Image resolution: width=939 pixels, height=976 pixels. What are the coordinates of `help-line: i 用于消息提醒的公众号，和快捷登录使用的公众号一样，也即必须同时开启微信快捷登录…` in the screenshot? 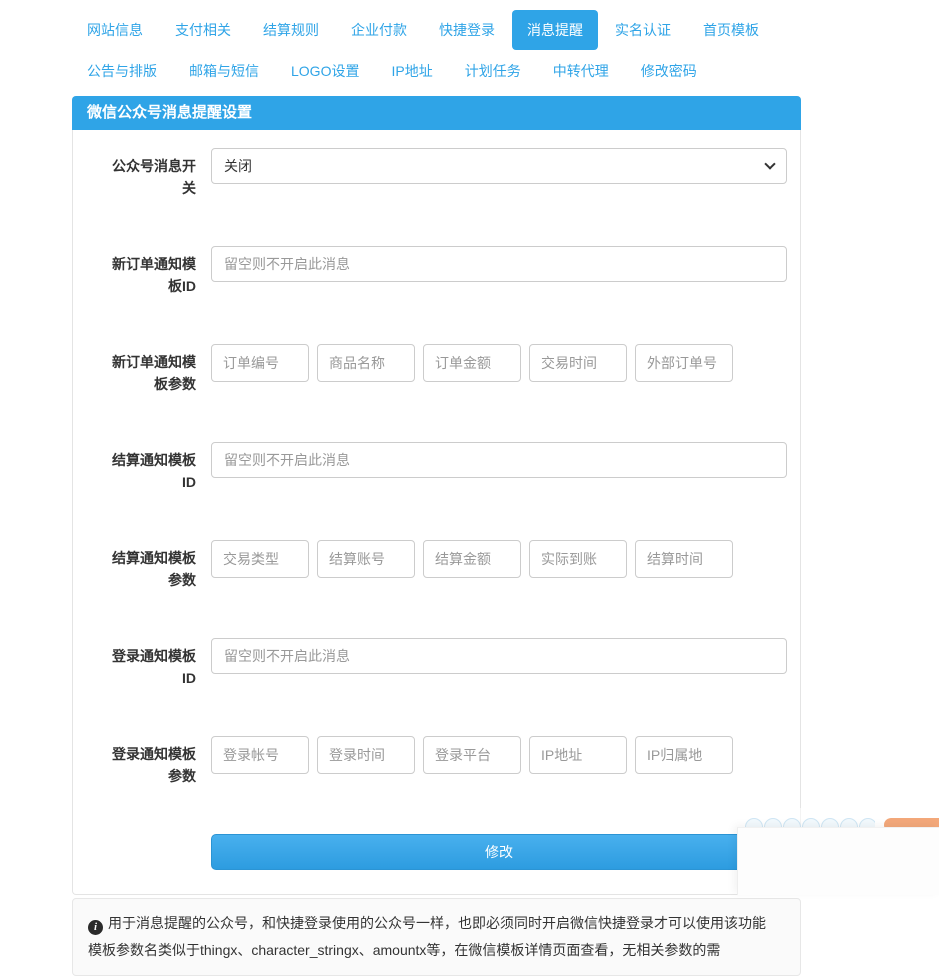 It's located at (436, 923).